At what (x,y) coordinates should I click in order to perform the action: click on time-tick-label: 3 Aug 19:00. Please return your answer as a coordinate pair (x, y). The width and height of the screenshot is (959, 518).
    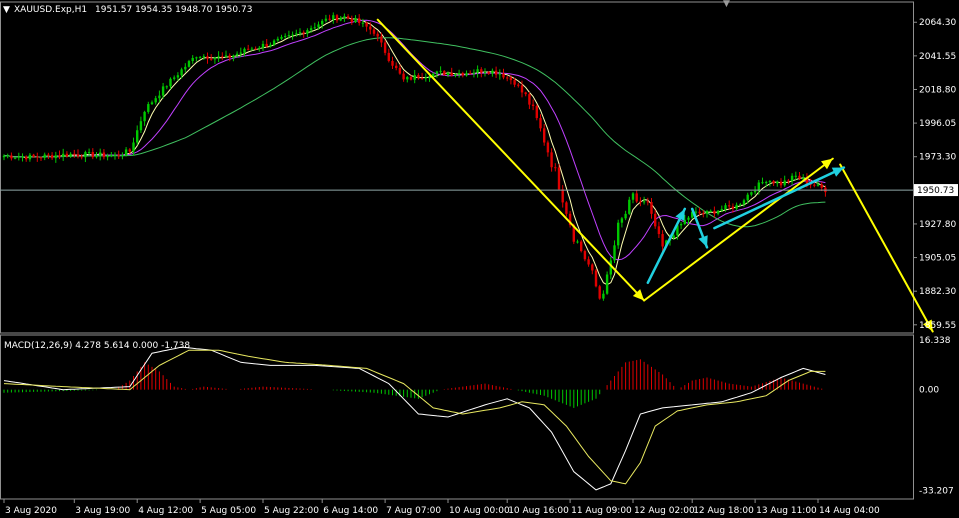
    Looking at the image, I should click on (102, 511).